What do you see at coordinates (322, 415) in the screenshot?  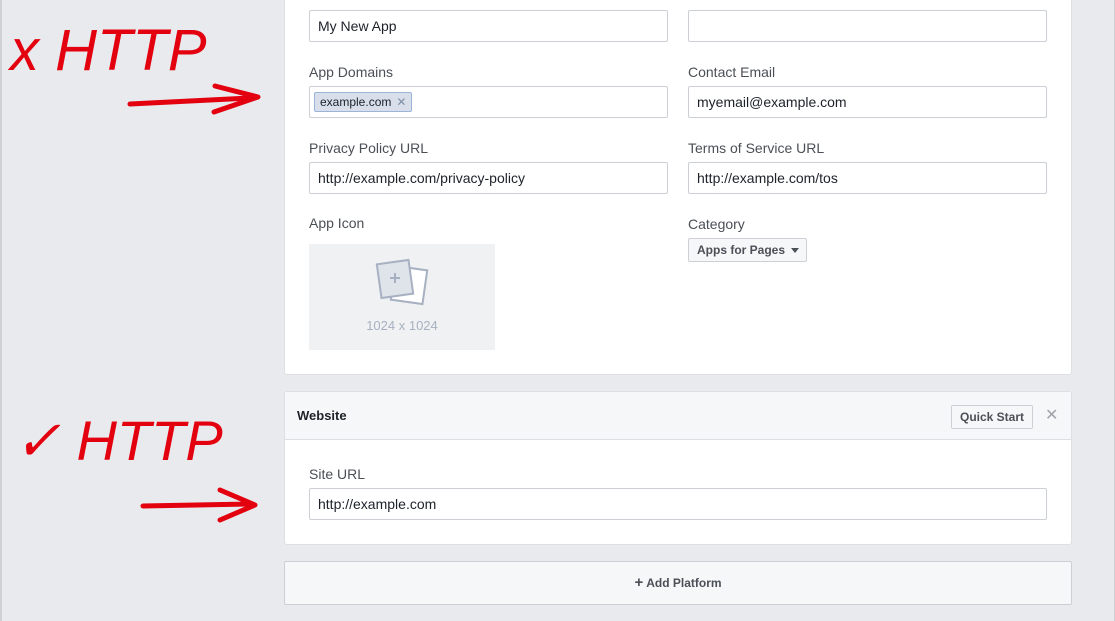 I see `platform-title: Website` at bounding box center [322, 415].